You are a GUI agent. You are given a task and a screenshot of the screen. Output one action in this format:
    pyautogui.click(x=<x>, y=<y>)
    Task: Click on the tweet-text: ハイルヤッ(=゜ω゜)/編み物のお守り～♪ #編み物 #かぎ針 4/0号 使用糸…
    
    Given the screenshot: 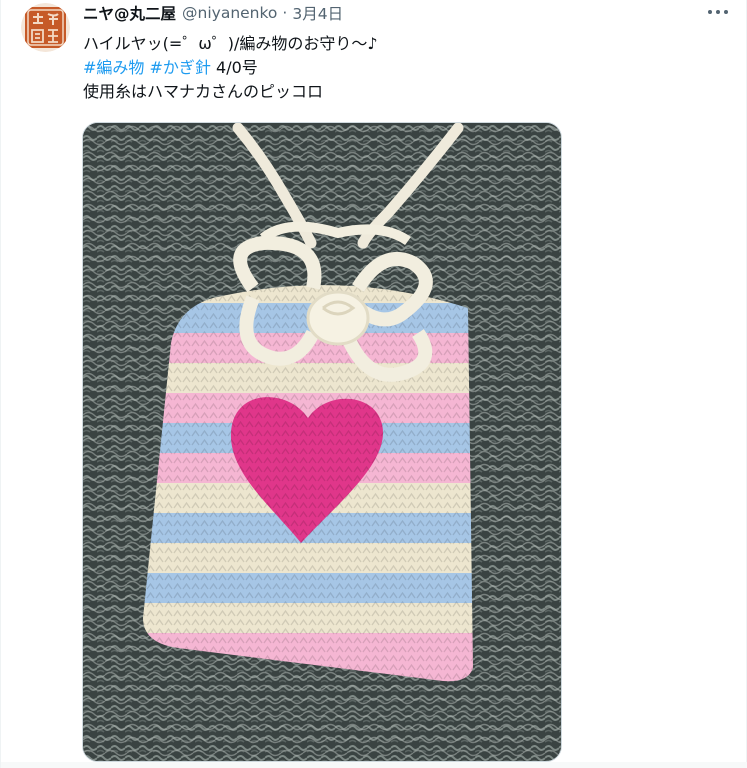 What is the action you would take?
    pyautogui.click(x=230, y=68)
    